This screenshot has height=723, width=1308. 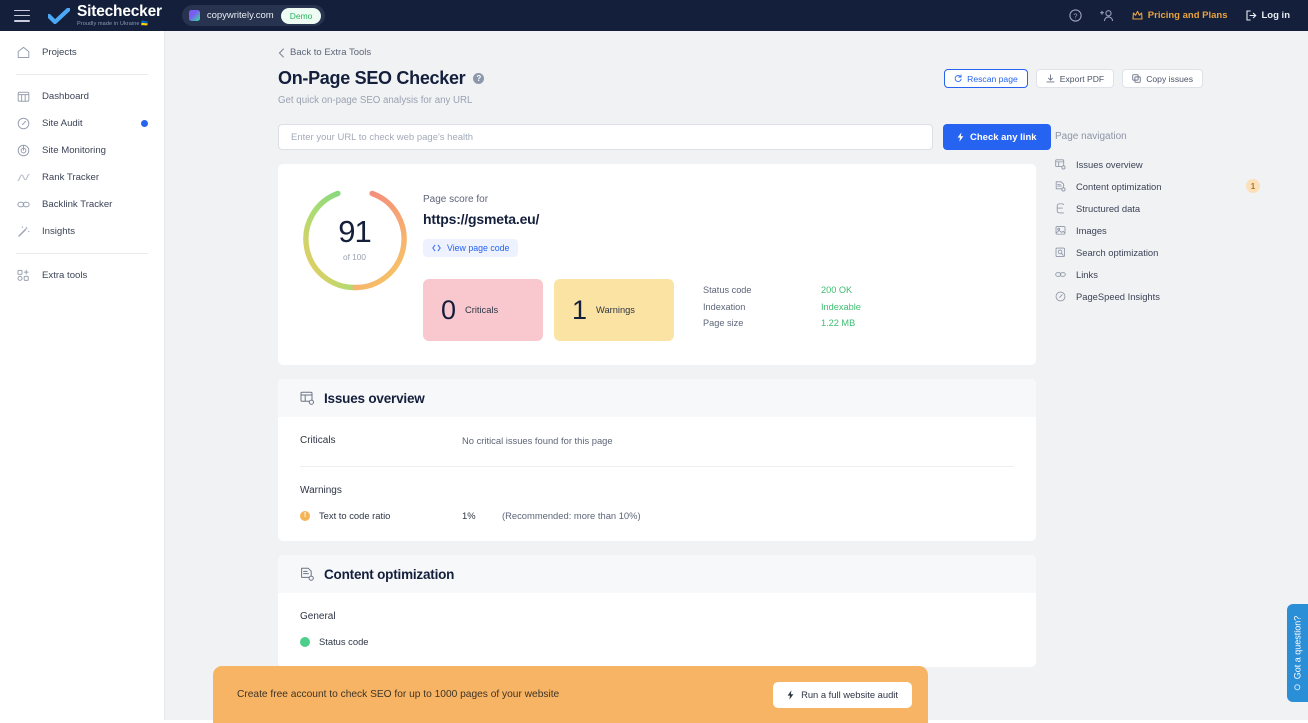 I want to click on score-url: https://gsmeta.eu/, so click(x=481, y=219).